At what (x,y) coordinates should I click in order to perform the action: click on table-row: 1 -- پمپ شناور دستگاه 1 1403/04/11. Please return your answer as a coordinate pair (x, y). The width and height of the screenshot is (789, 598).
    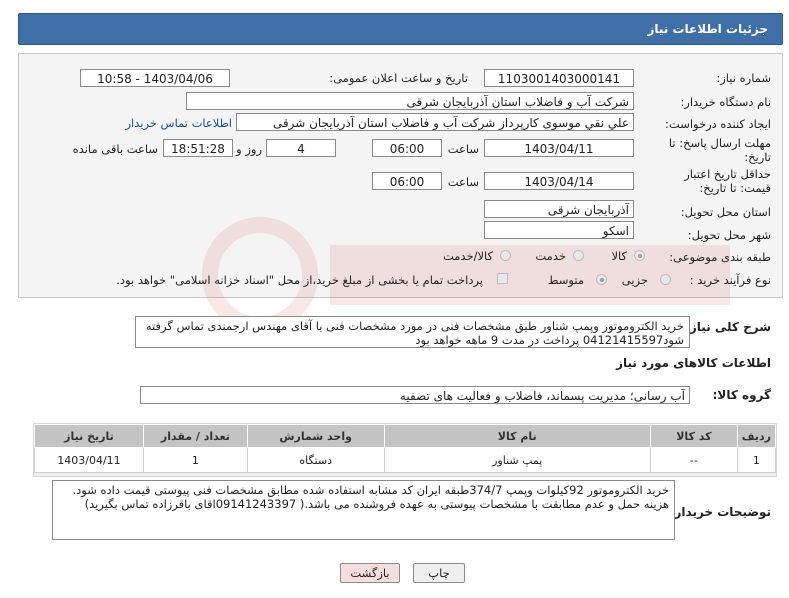
    Looking at the image, I should click on (405, 460).